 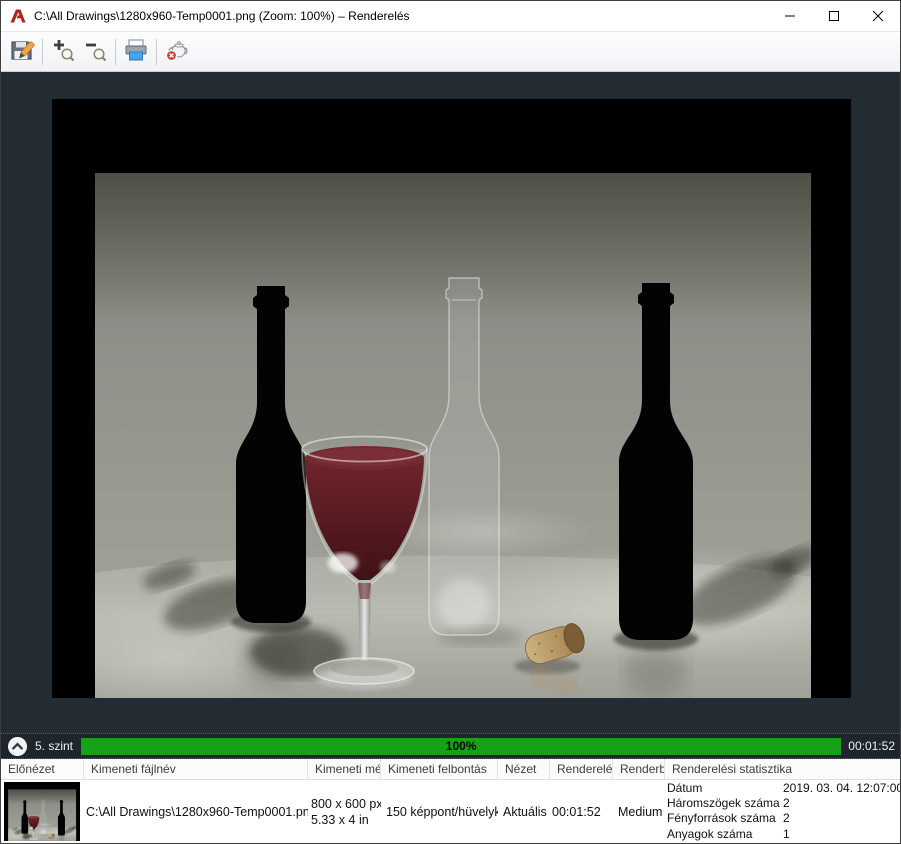 I want to click on stat-label: Fényforrások száma, so click(x=721, y=818).